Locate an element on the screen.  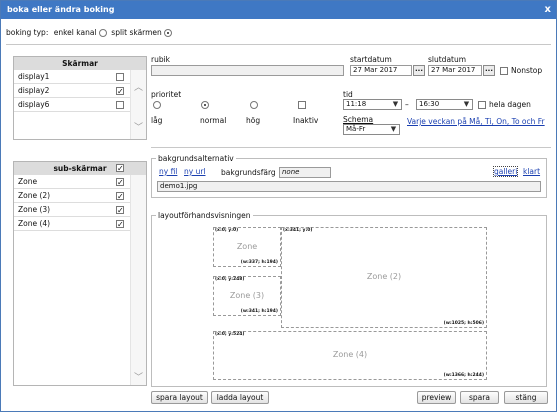
zone-size: (w:341; h:194) is located at coordinates (259, 311).